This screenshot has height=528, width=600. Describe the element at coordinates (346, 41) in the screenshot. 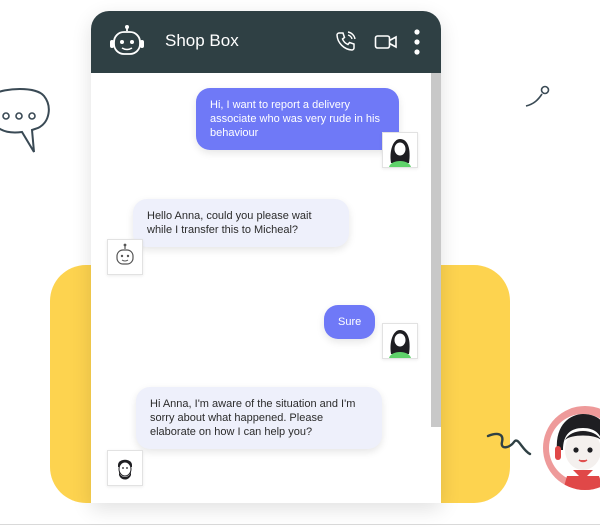

I see `phone-call-icon` at that location.